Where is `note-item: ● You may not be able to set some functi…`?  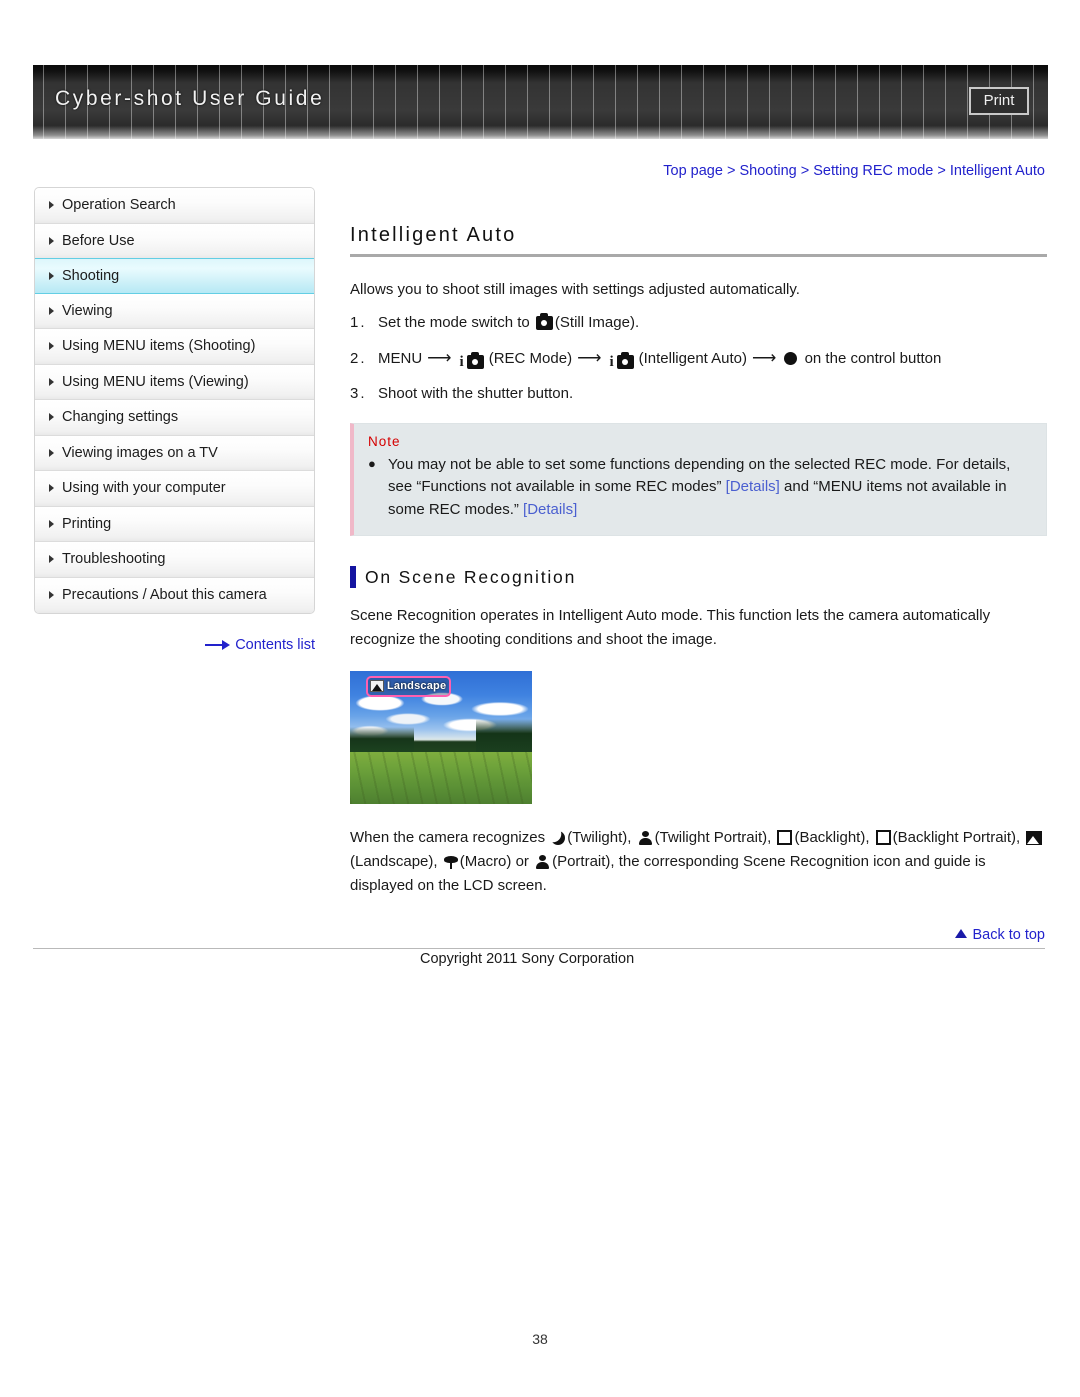
note-item: ● You may not be able to set some functi… is located at coordinates (700, 488).